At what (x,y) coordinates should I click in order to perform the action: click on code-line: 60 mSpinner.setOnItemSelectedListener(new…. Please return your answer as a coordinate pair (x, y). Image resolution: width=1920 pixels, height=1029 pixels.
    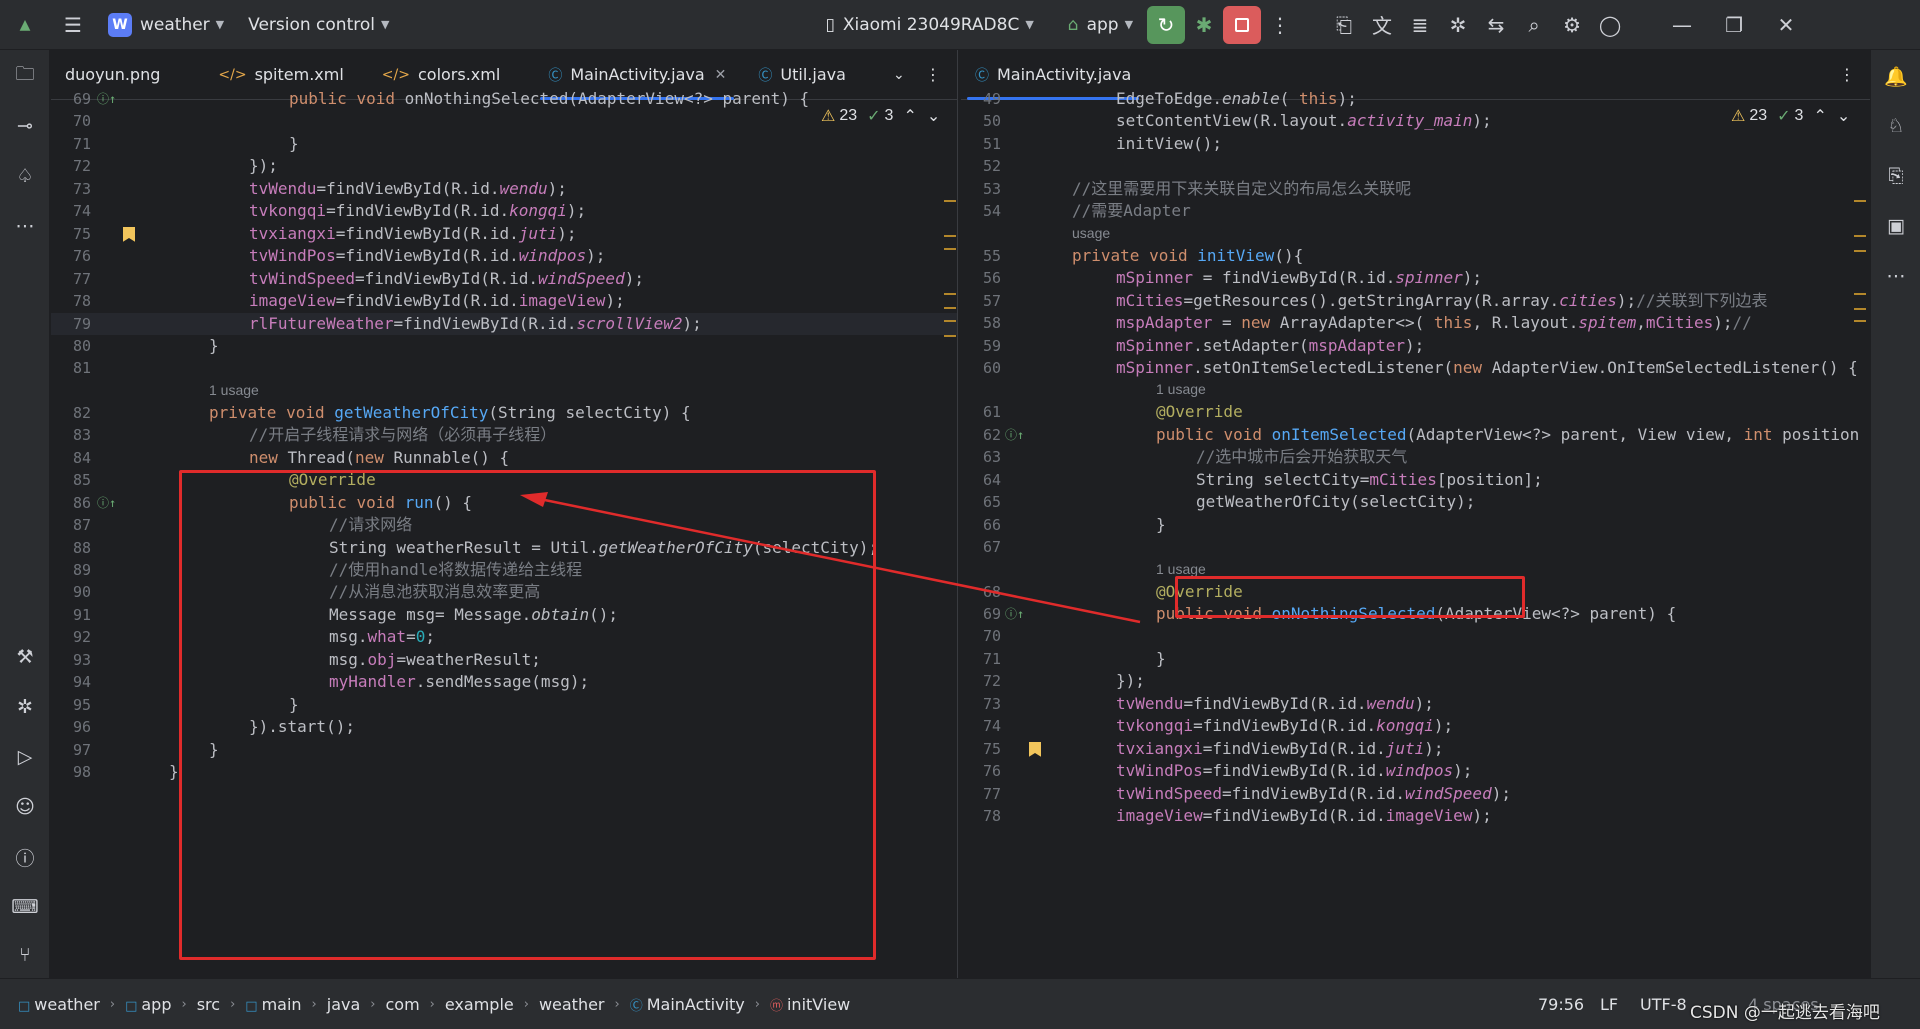
    Looking at the image, I should click on (1415, 368).